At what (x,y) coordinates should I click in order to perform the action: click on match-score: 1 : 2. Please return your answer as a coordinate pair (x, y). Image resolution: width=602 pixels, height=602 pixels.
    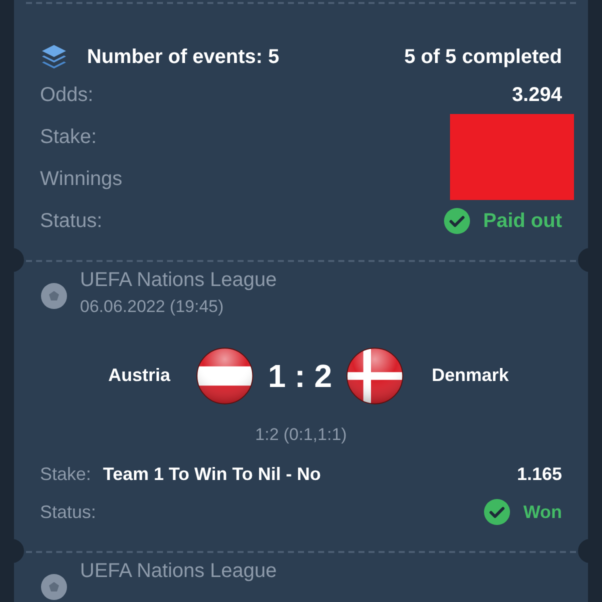
    Looking at the image, I should click on (300, 376).